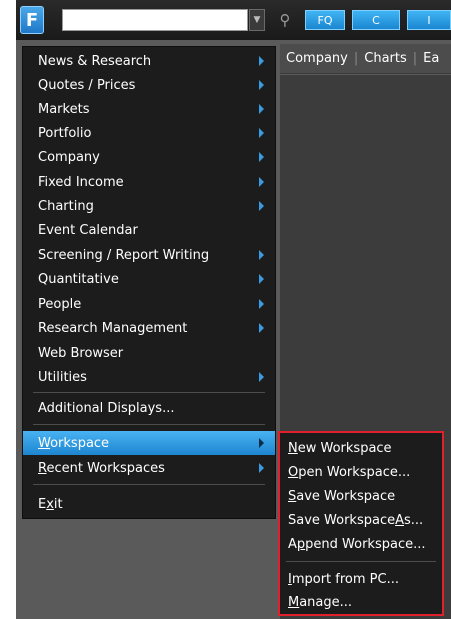  Describe the element at coordinates (81, 182) in the screenshot. I see `menu-item-label: Fixed Income` at that location.